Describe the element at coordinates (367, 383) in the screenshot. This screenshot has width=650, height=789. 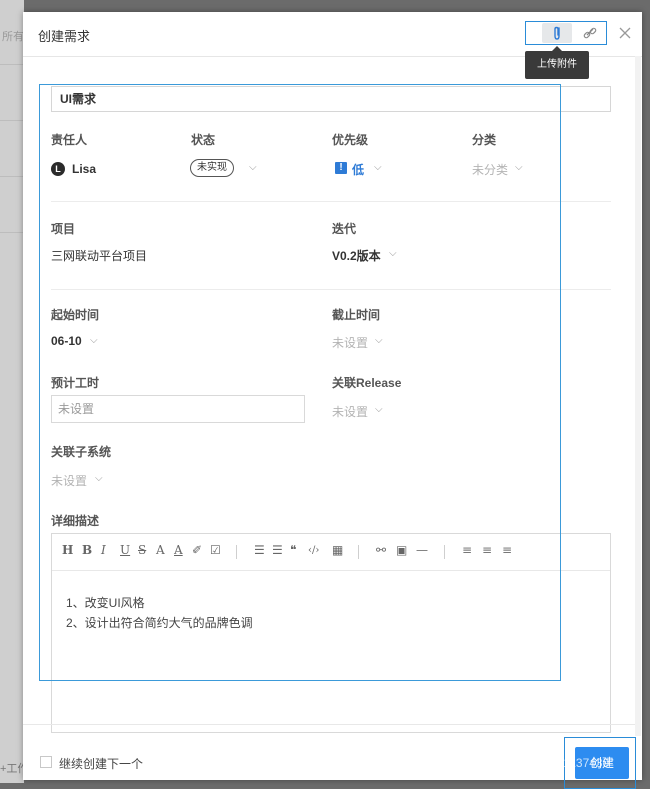
I see `release-label: 关联Release` at that location.